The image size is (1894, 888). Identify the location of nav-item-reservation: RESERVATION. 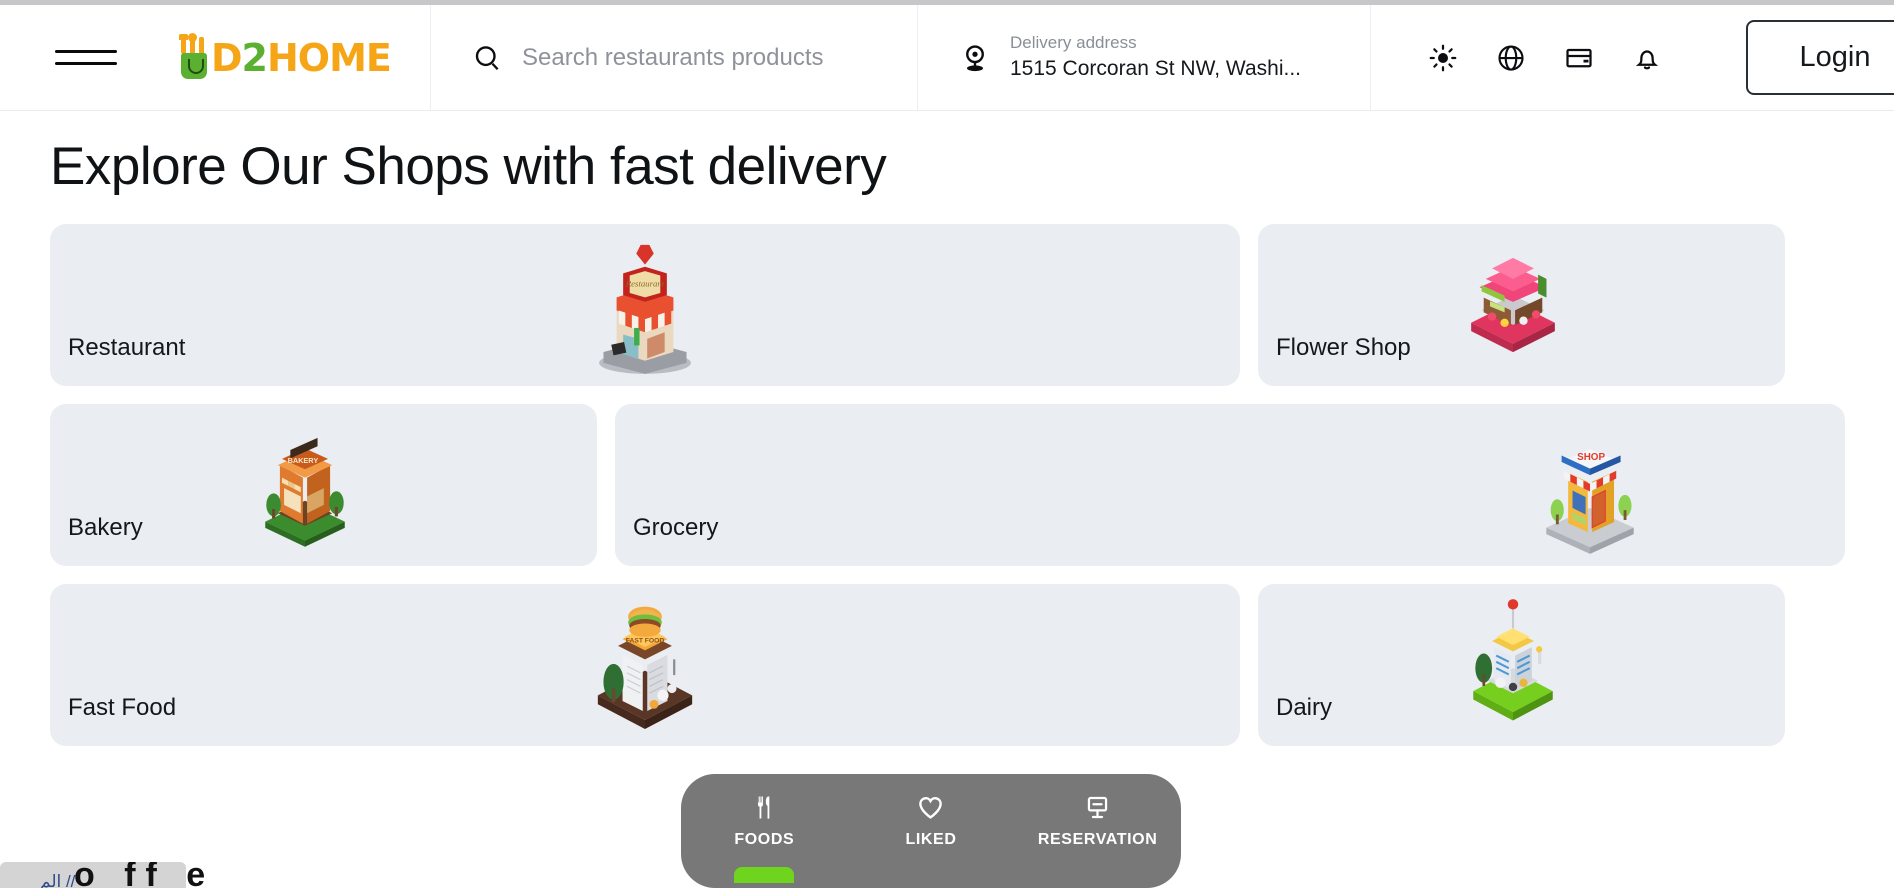
(1098, 820).